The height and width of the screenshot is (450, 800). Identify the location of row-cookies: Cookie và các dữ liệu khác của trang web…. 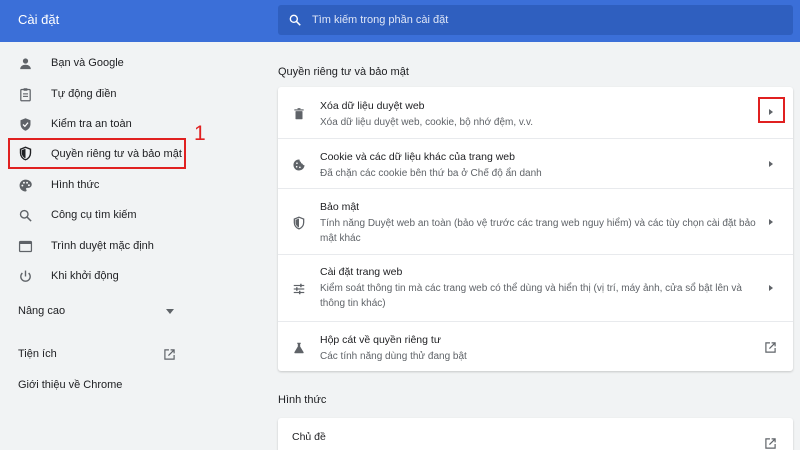
(535, 163).